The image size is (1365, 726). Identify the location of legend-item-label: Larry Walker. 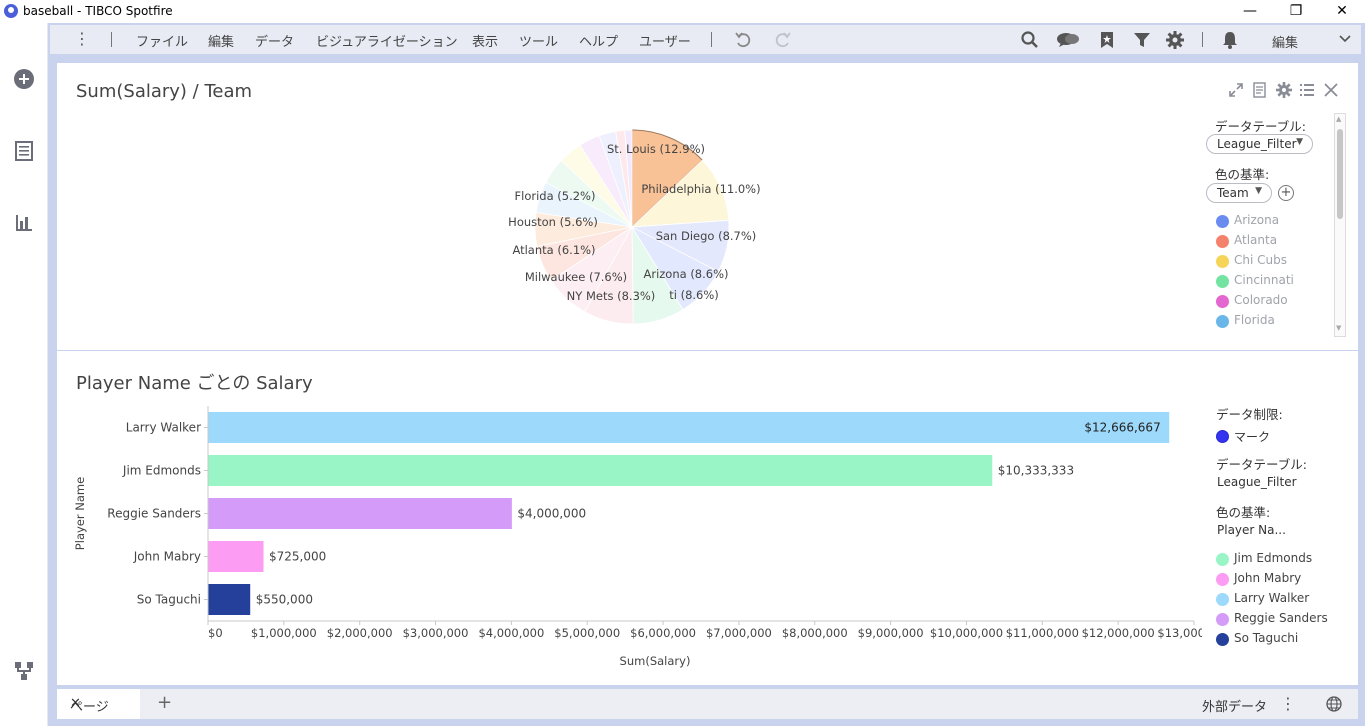
(1272, 598).